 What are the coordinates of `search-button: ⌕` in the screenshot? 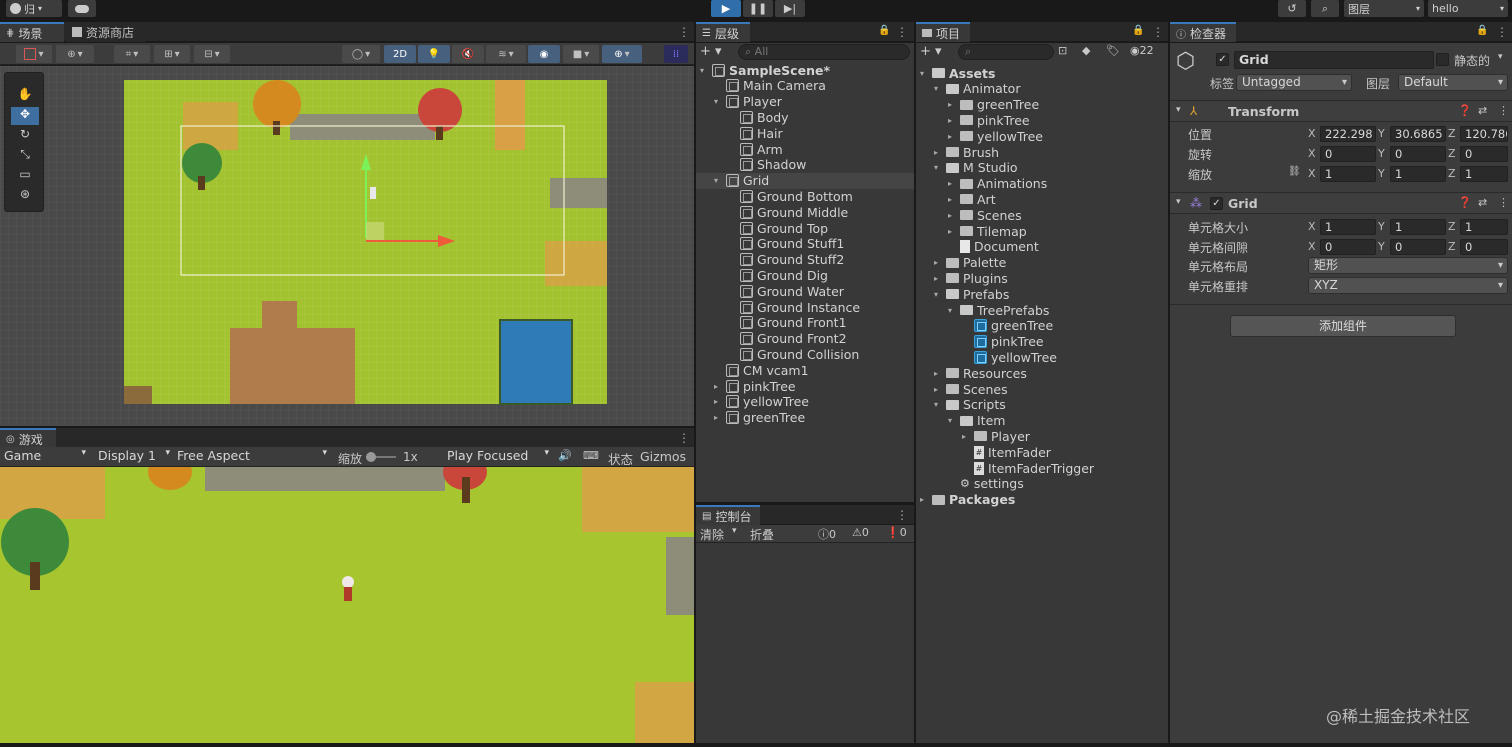 It's located at (1325, 8).